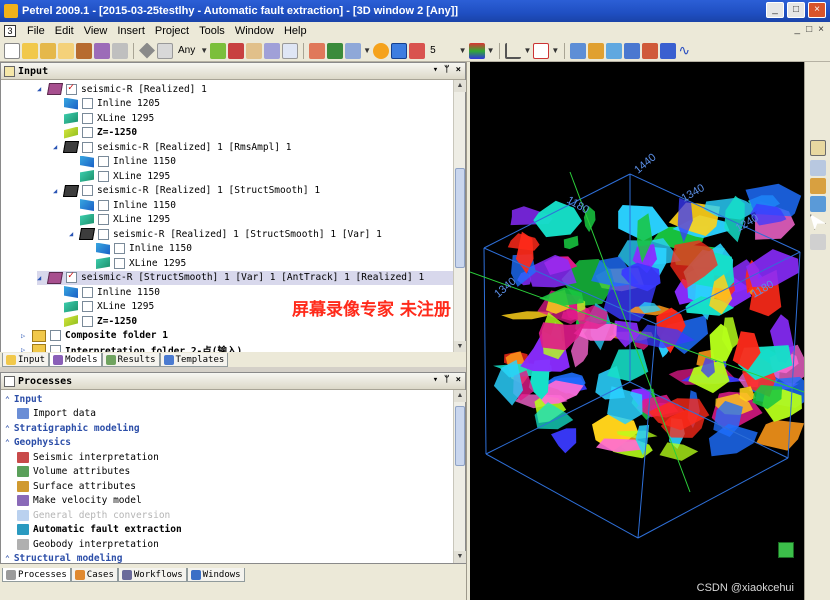 This screenshot has height=600, width=830. Describe the element at coordinates (64, 31) in the screenshot. I see `menu-edit: Edit` at that location.